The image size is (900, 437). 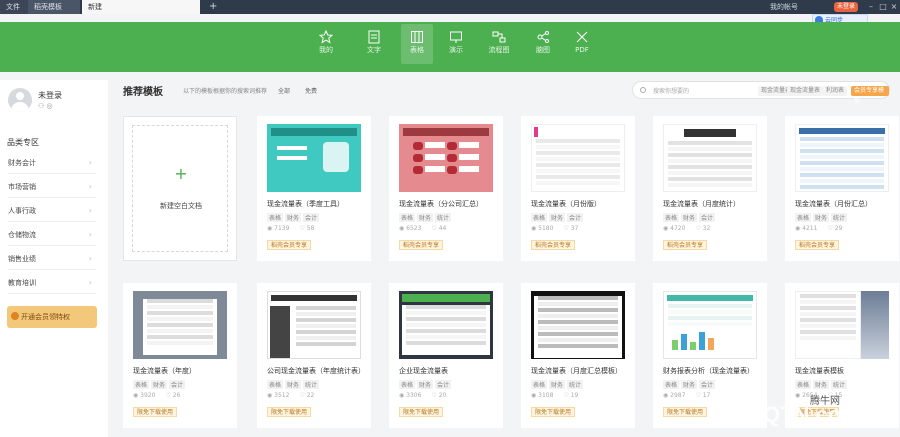 I want to click on sidebar-item-sales: 销售业绩 ›, so click(x=52, y=259).